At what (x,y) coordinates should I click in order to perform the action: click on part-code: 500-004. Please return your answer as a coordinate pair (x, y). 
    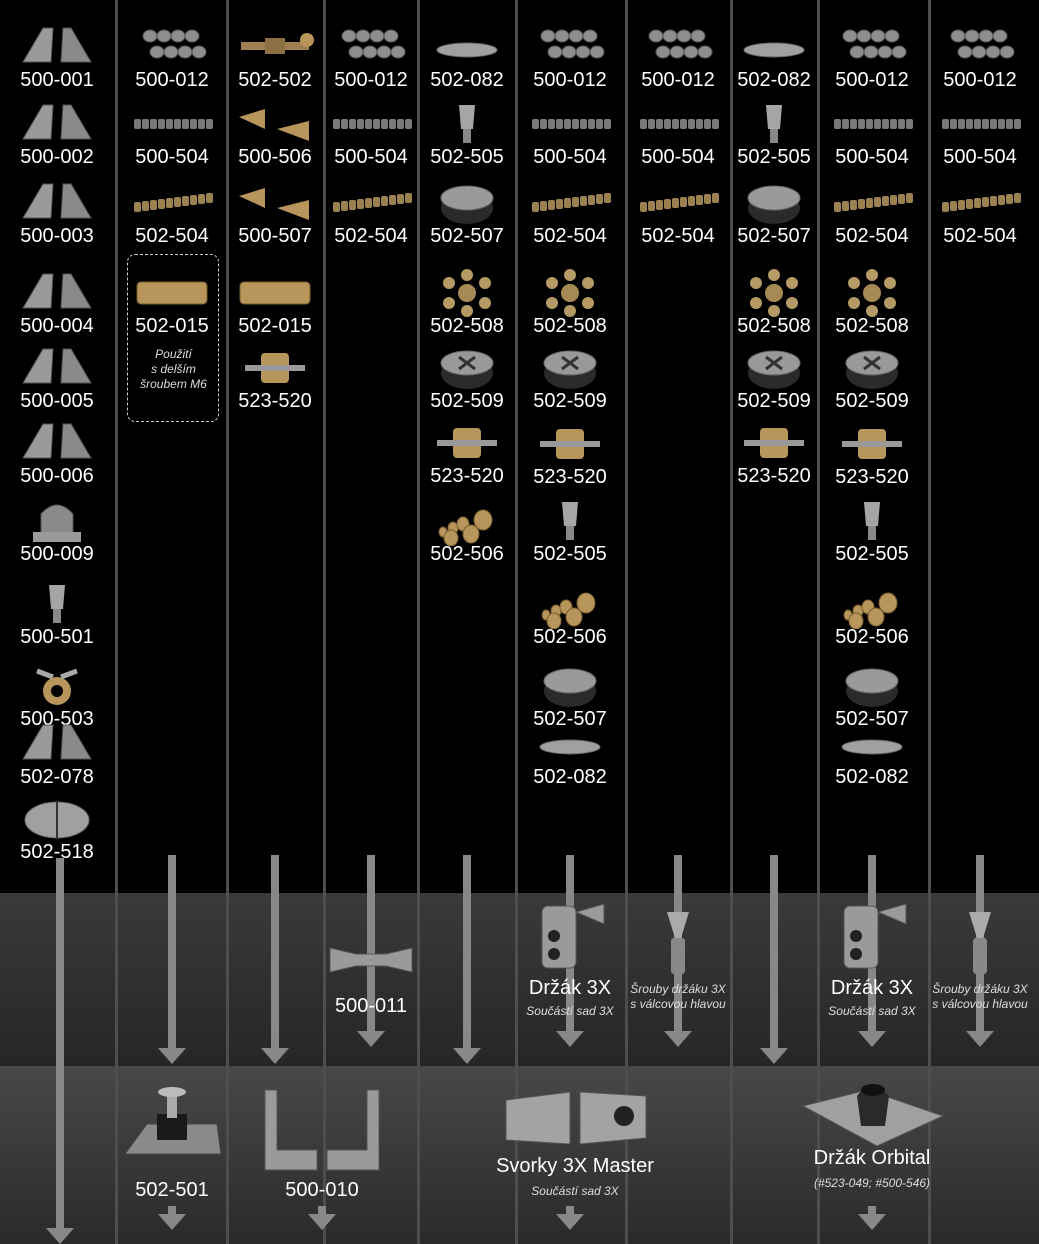
    Looking at the image, I should click on (57, 326).